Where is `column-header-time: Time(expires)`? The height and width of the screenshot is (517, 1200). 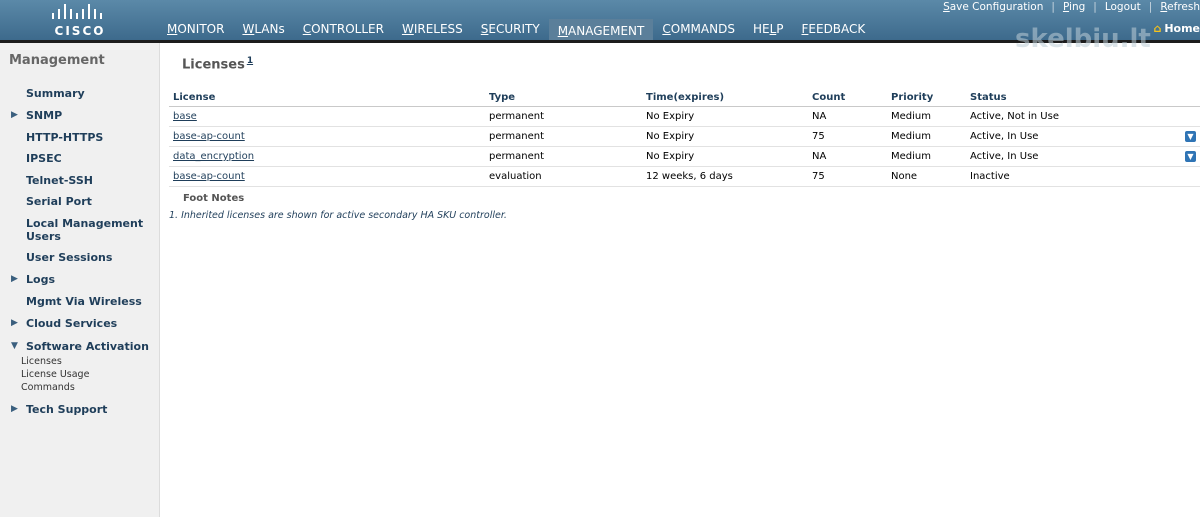
column-header-time: Time(expires) is located at coordinates (725, 98).